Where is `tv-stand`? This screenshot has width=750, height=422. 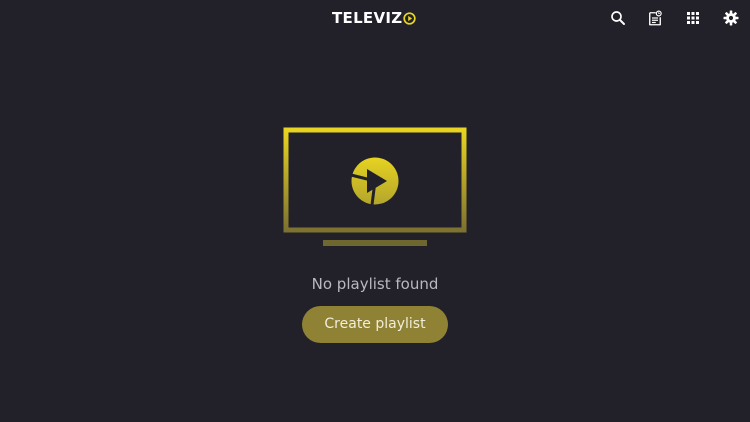 tv-stand is located at coordinates (375, 243).